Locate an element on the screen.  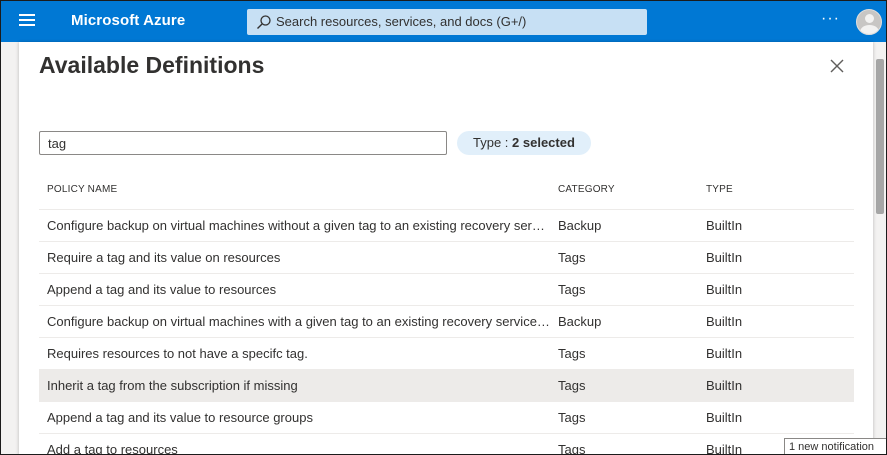
policy-name-cell: Add a tag to resources is located at coordinates (112, 448).